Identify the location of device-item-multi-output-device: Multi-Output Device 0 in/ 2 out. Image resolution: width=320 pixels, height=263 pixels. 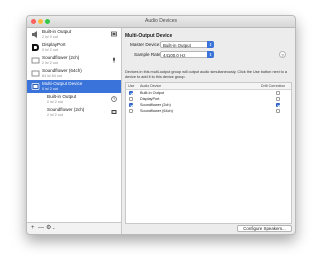
(74, 86).